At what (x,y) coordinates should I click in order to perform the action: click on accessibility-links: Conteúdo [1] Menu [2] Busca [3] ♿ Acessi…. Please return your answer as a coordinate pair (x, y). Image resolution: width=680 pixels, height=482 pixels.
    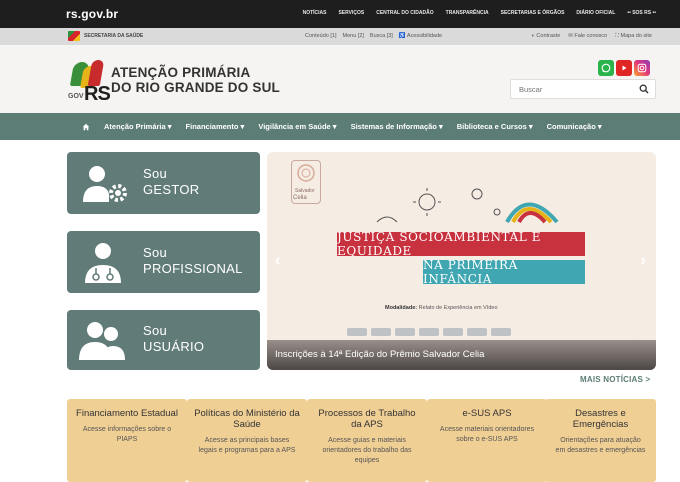
    Looking at the image, I should click on (373, 36).